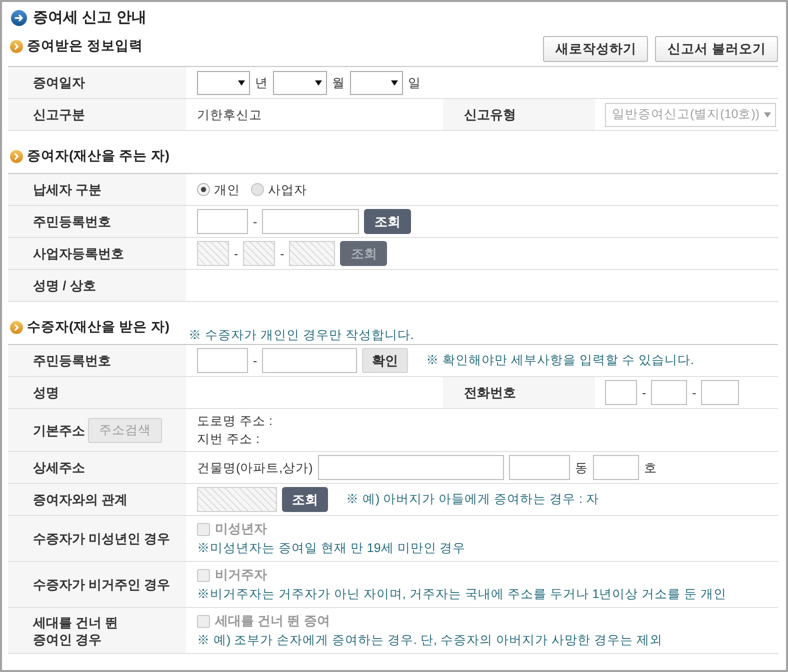 This screenshot has height=672, width=788. Describe the element at coordinates (560, 360) in the screenshot. I see `note-text: ※ 확인해야만 세부사항을 입력할 수 있습니다.` at that location.